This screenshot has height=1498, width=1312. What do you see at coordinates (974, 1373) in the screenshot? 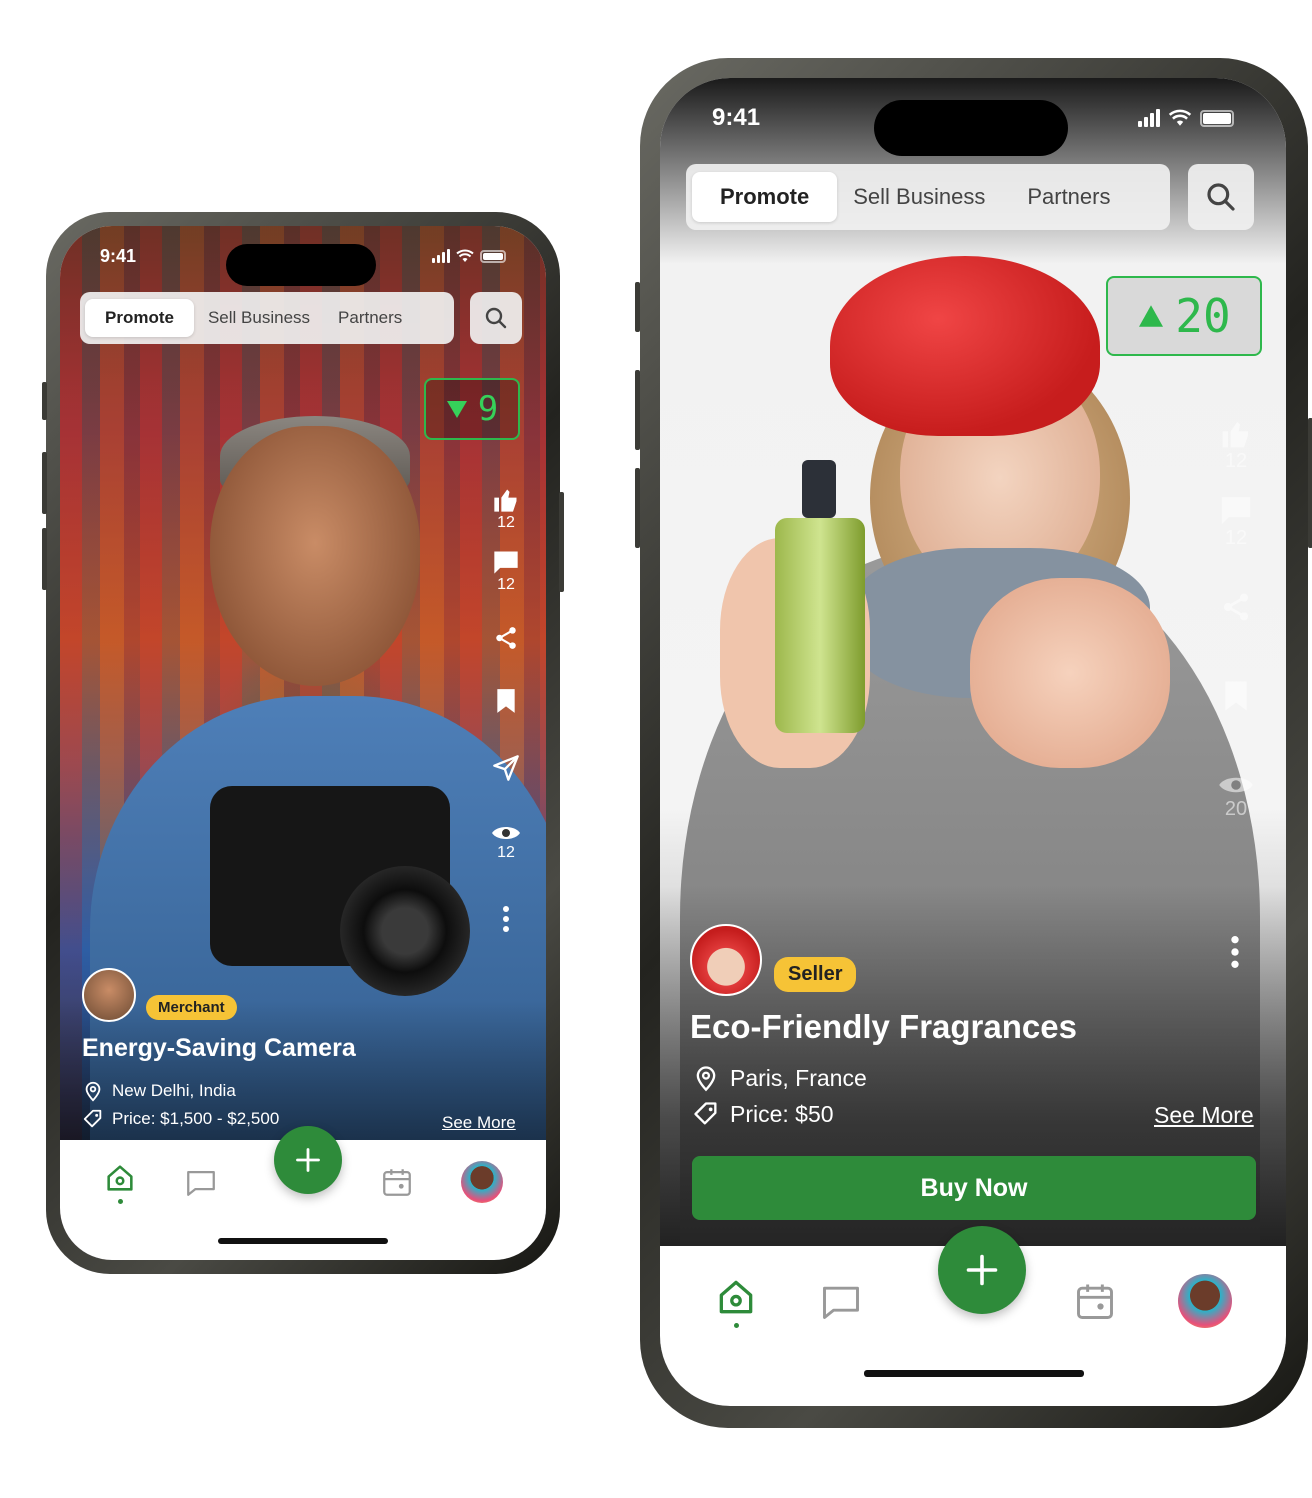
I see `home-indicator` at bounding box center [974, 1373].